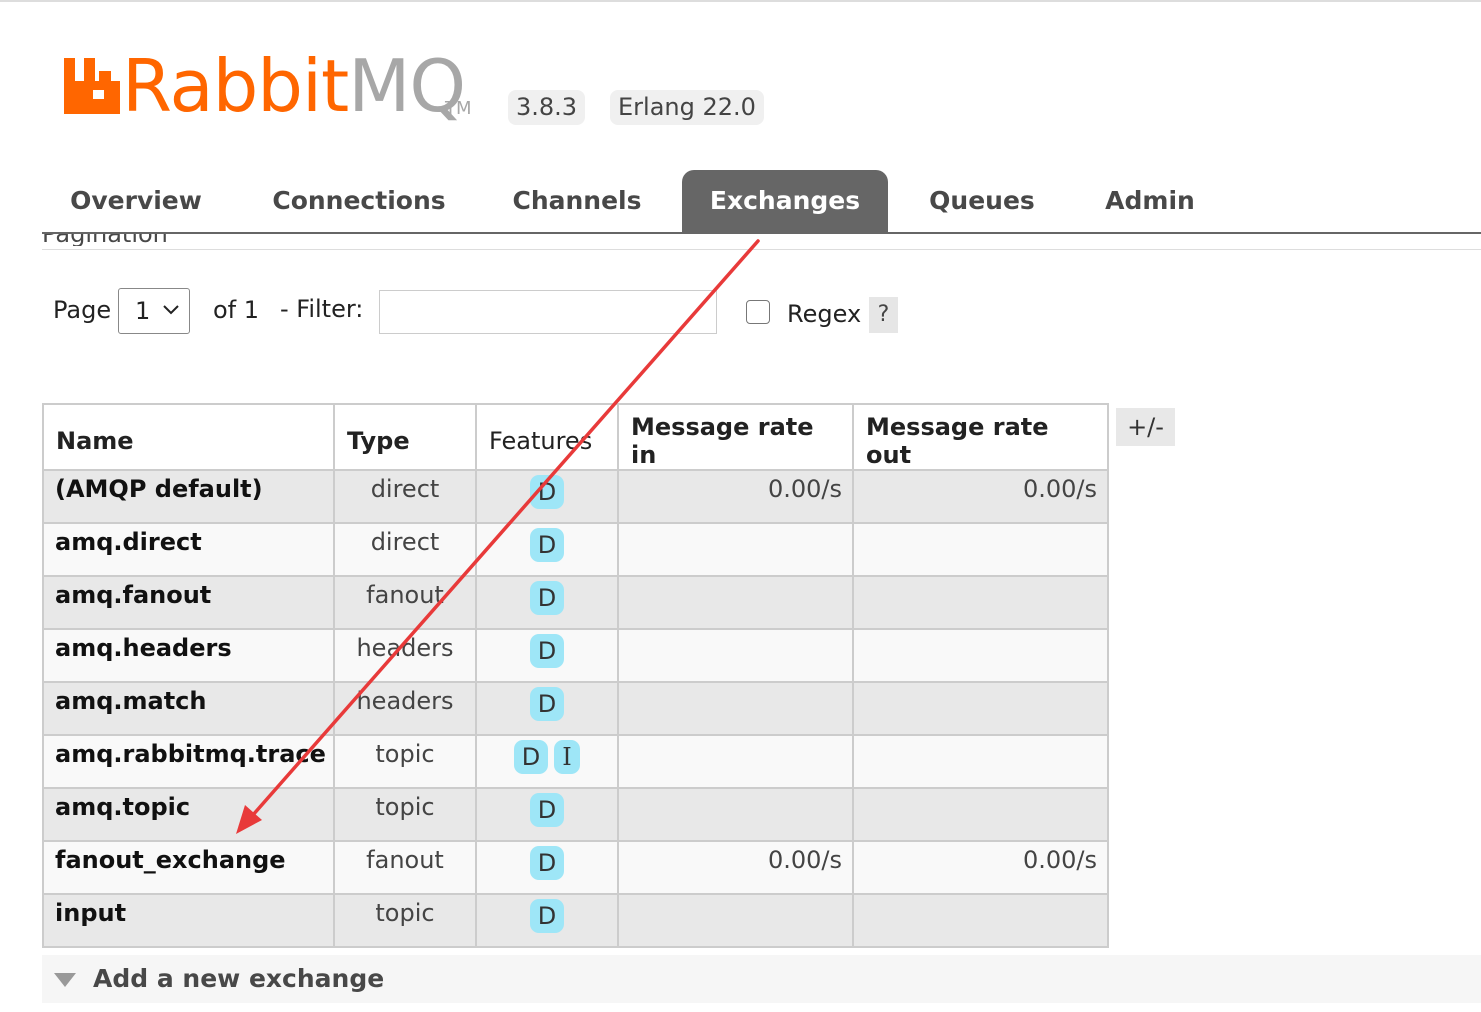 The height and width of the screenshot is (1012, 1481). I want to click on add-exchange-section-toggle: Add a new exchange, so click(761, 979).